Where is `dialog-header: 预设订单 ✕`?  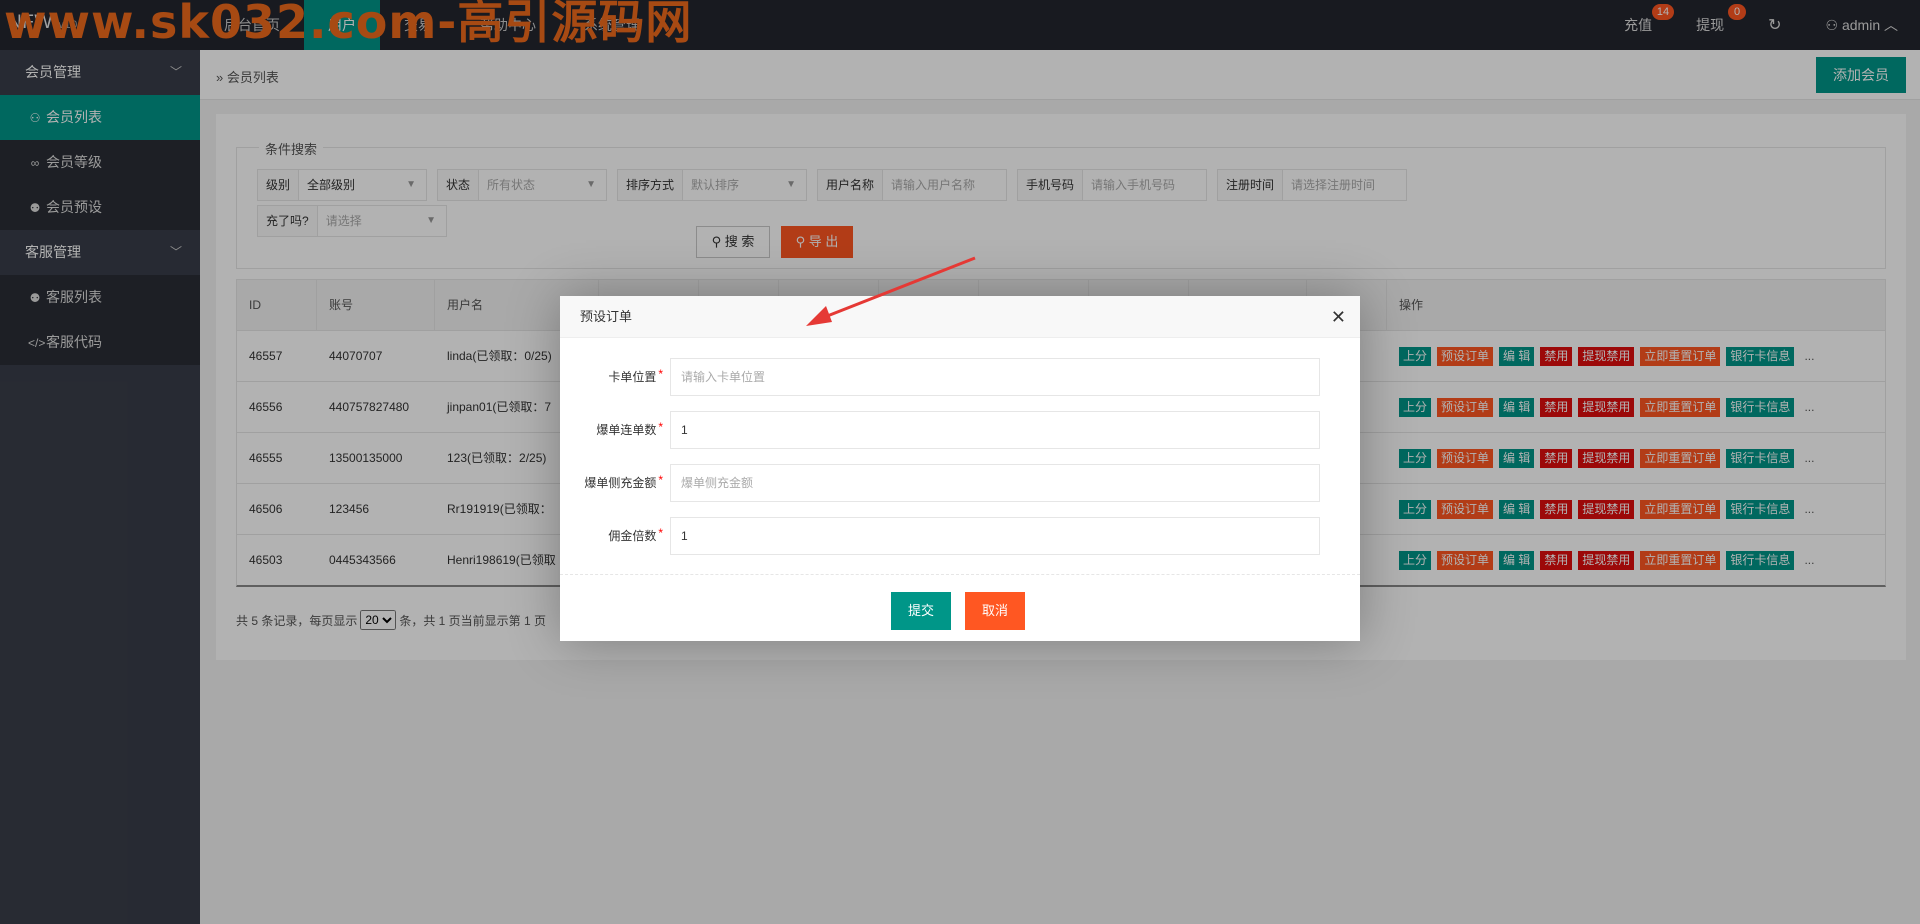
dialog-header: 预设订单 ✕ is located at coordinates (960, 317).